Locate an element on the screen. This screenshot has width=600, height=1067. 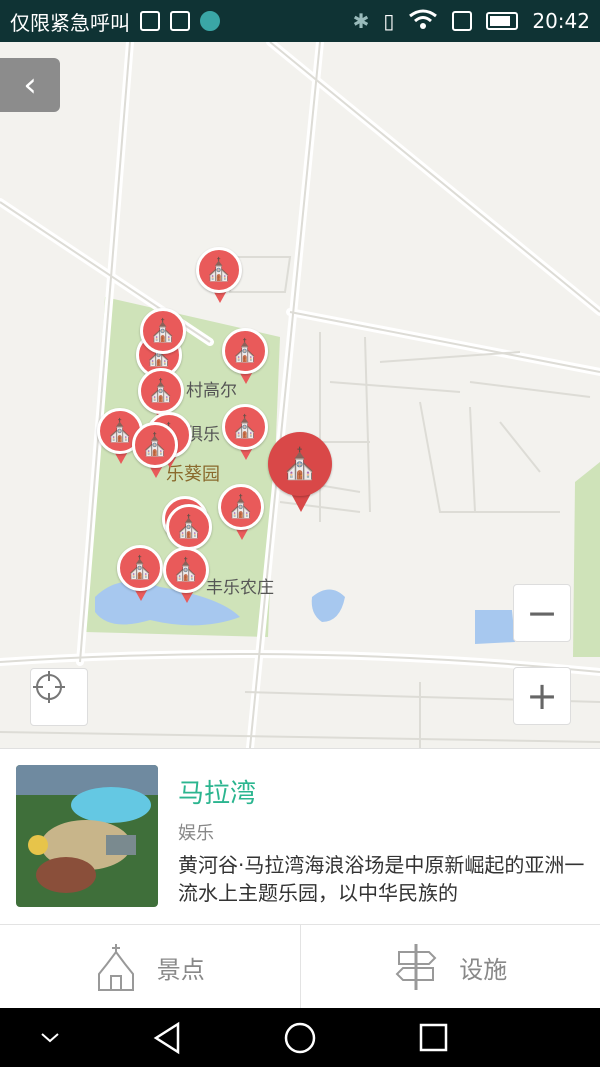
system-nav-bar is located at coordinates (300, 1037).